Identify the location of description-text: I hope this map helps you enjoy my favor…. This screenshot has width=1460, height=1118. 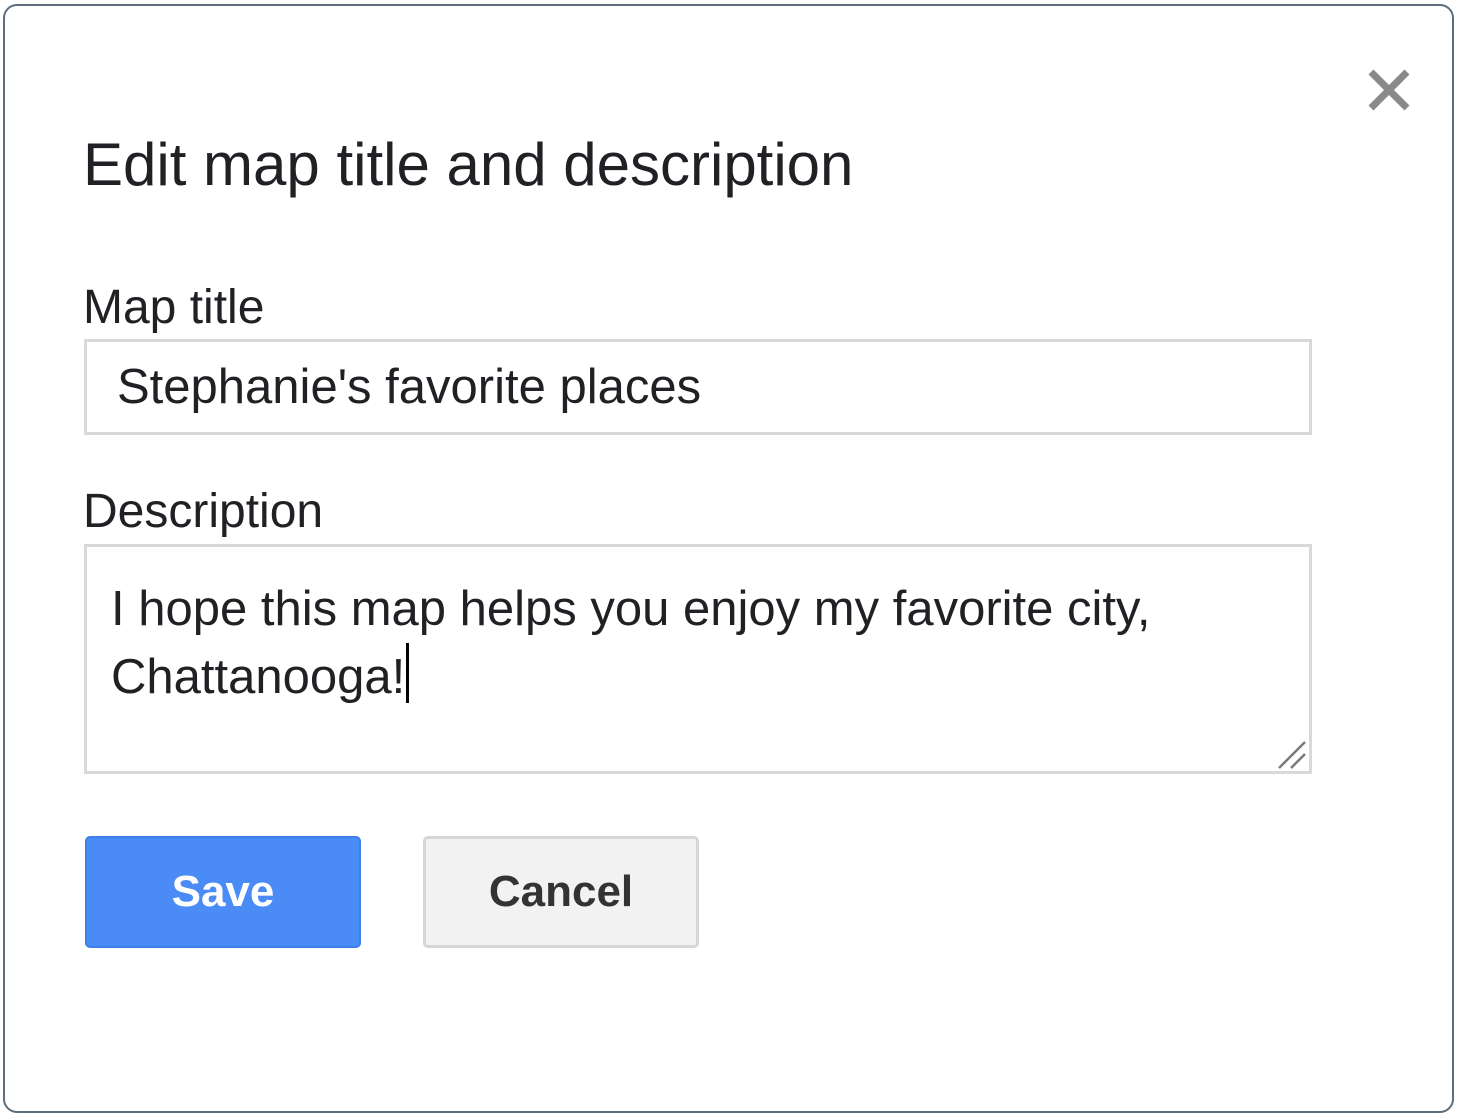
(631, 643).